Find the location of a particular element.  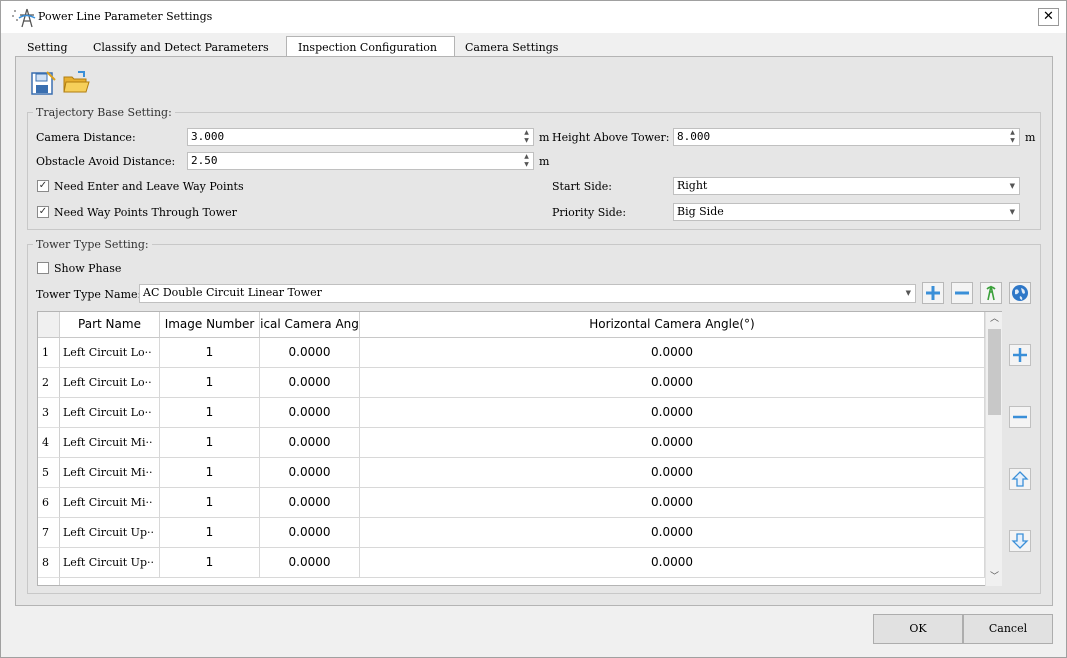

table-vertical-scrollbar: ︿ ﹀ is located at coordinates (993, 449).